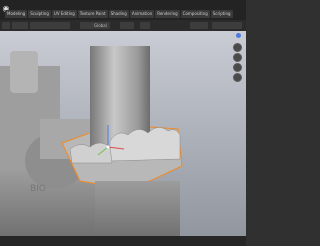 The image size is (320, 246). I want to click on tab-modeling: Modeling, so click(16, 14).